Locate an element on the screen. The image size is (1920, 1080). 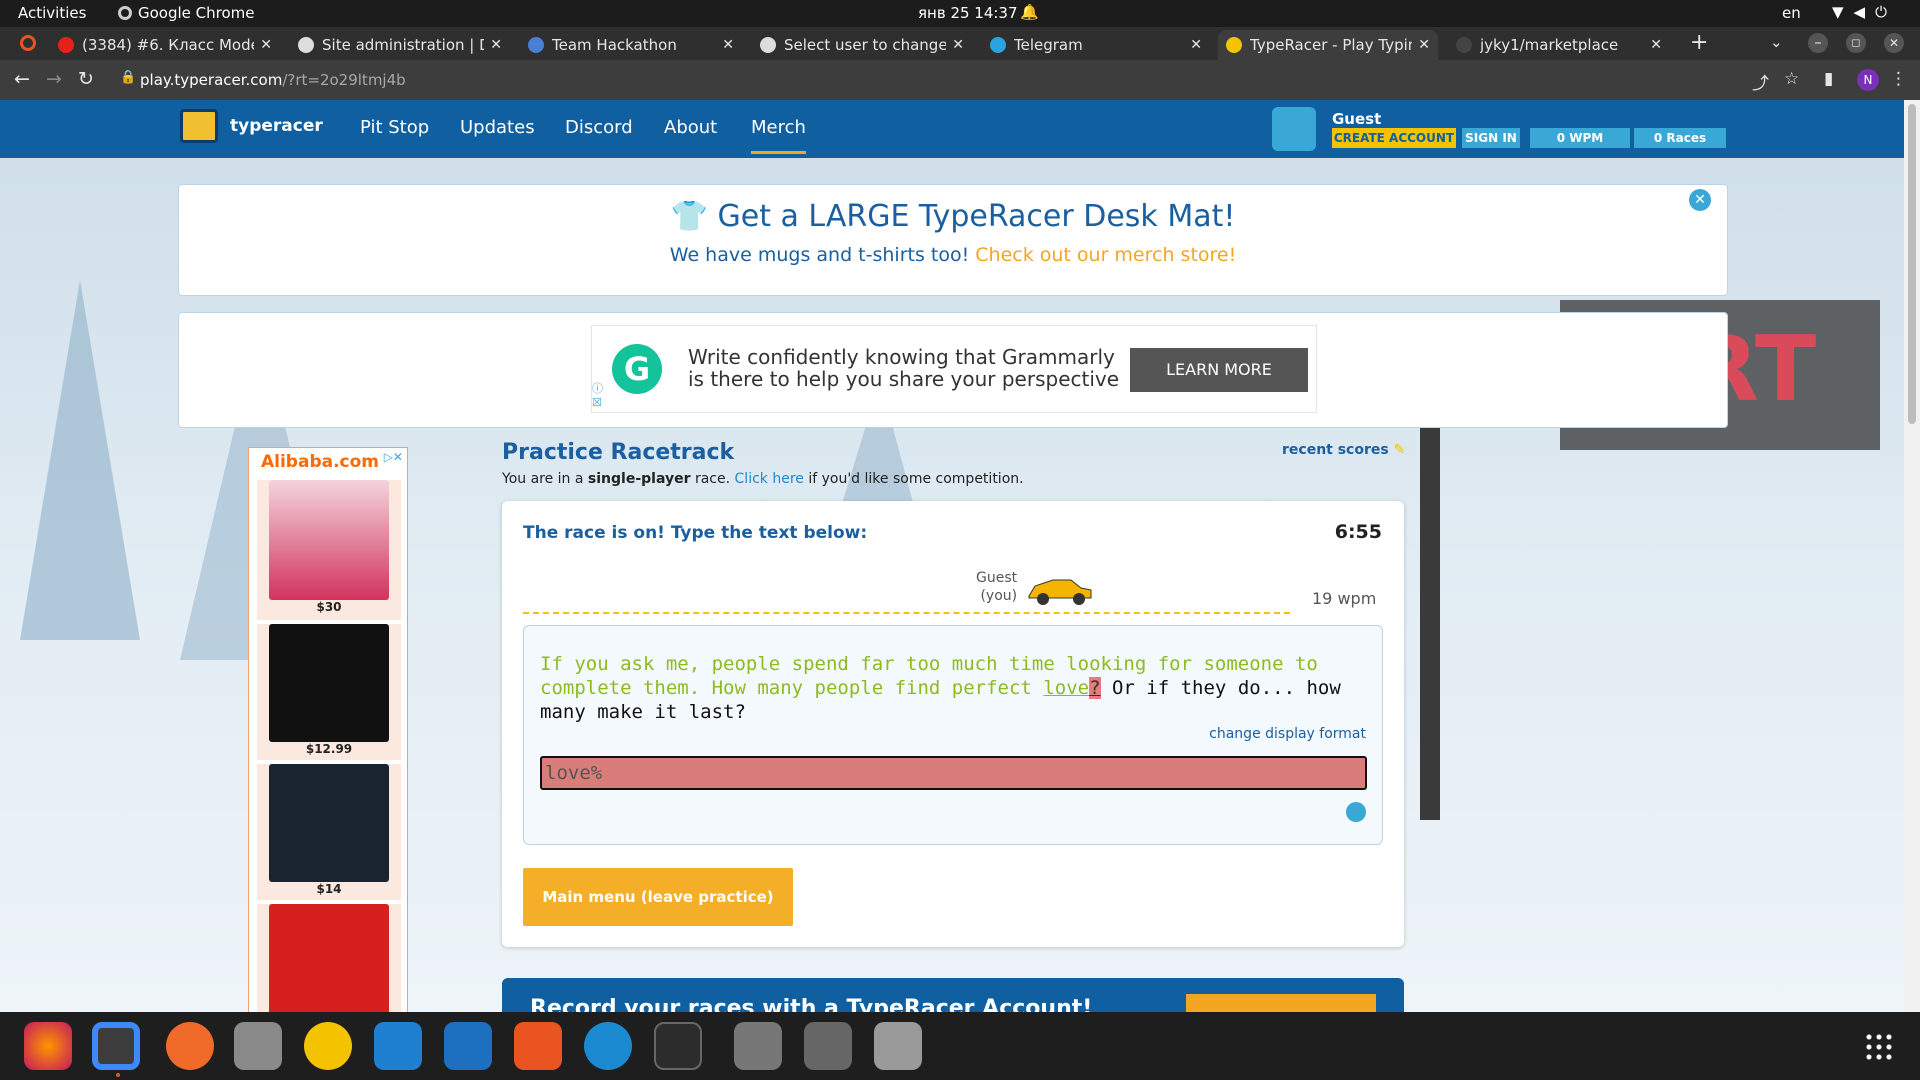
terminal-icon is located at coordinates (678, 1046).